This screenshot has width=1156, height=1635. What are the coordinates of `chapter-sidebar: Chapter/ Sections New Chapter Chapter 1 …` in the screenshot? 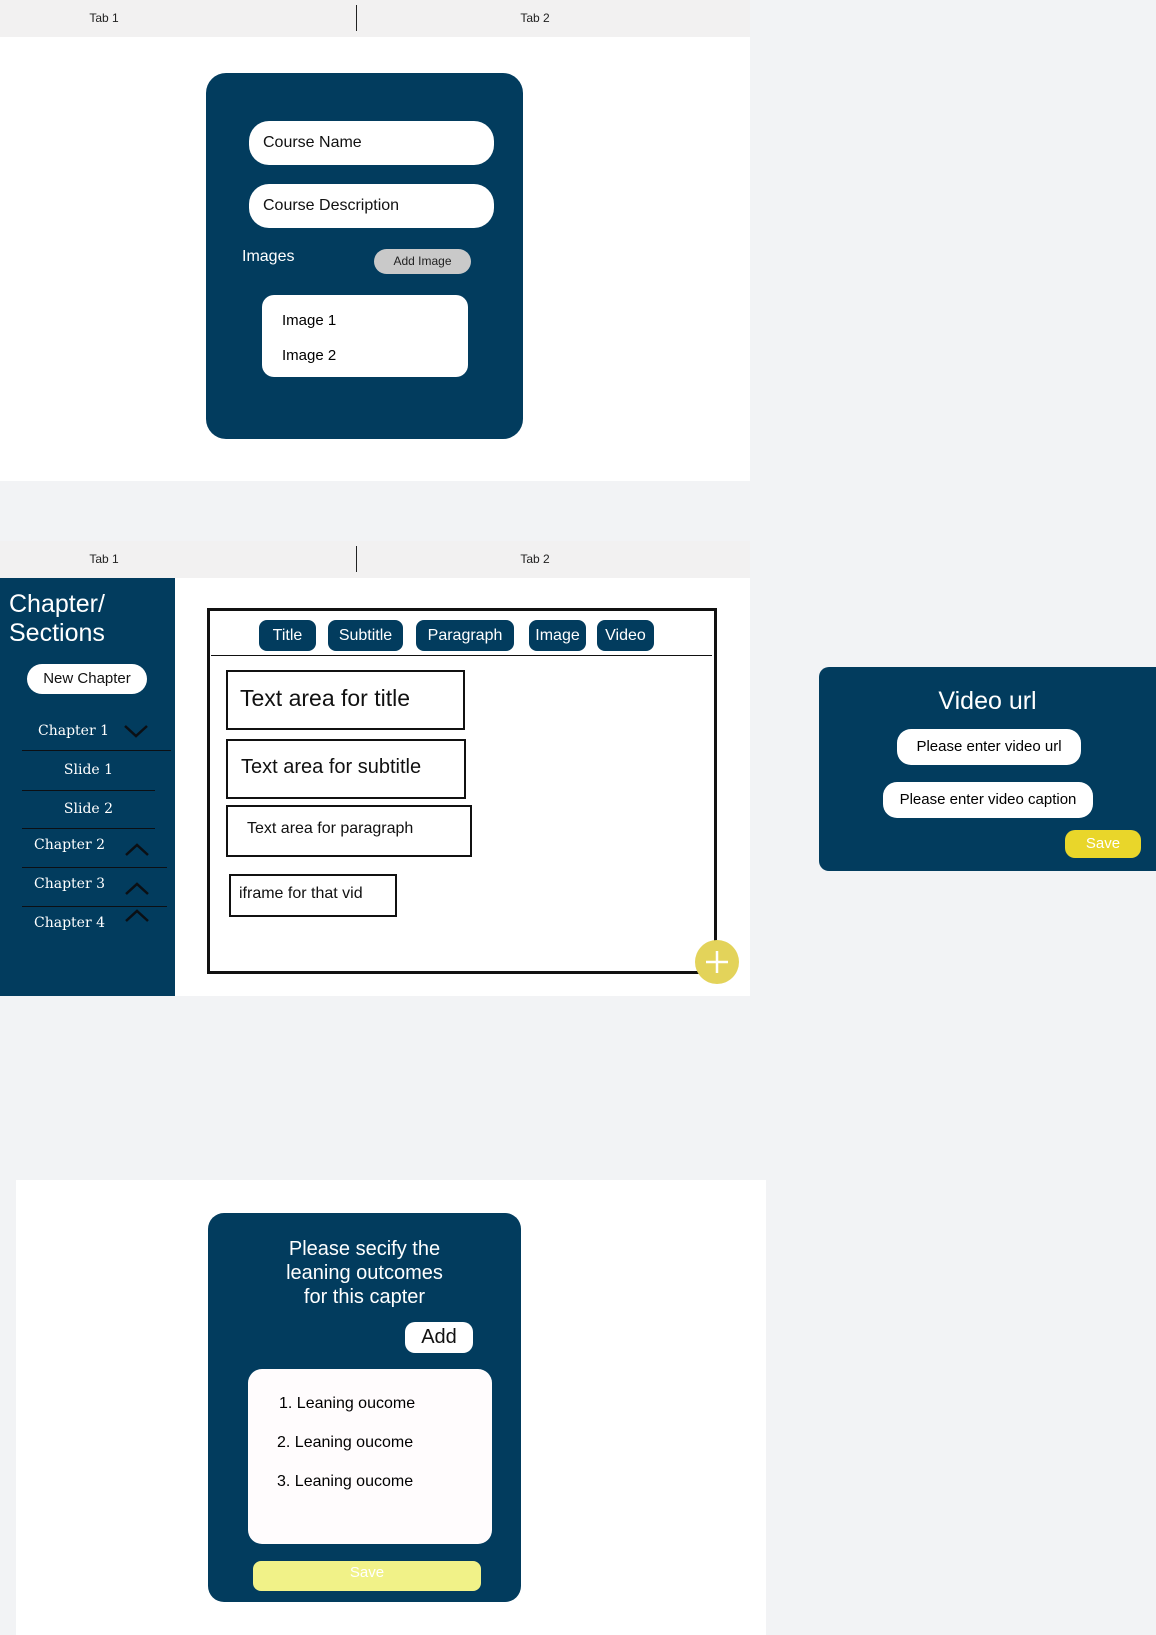 It's located at (87, 787).